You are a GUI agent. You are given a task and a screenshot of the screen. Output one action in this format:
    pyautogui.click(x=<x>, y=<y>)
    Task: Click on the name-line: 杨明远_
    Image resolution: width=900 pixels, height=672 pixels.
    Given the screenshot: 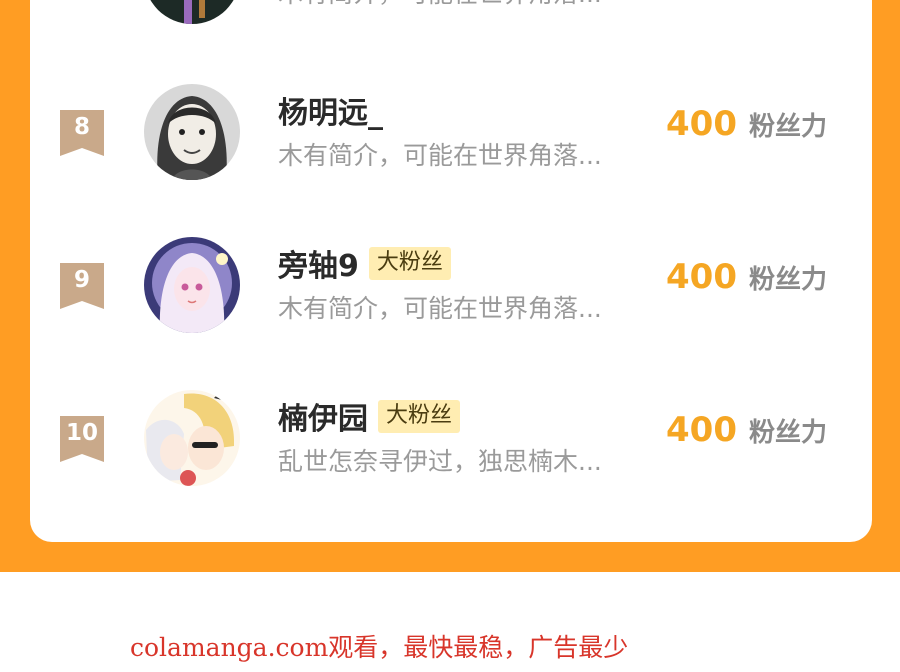 What is the action you would take?
    pyautogui.click(x=330, y=110)
    